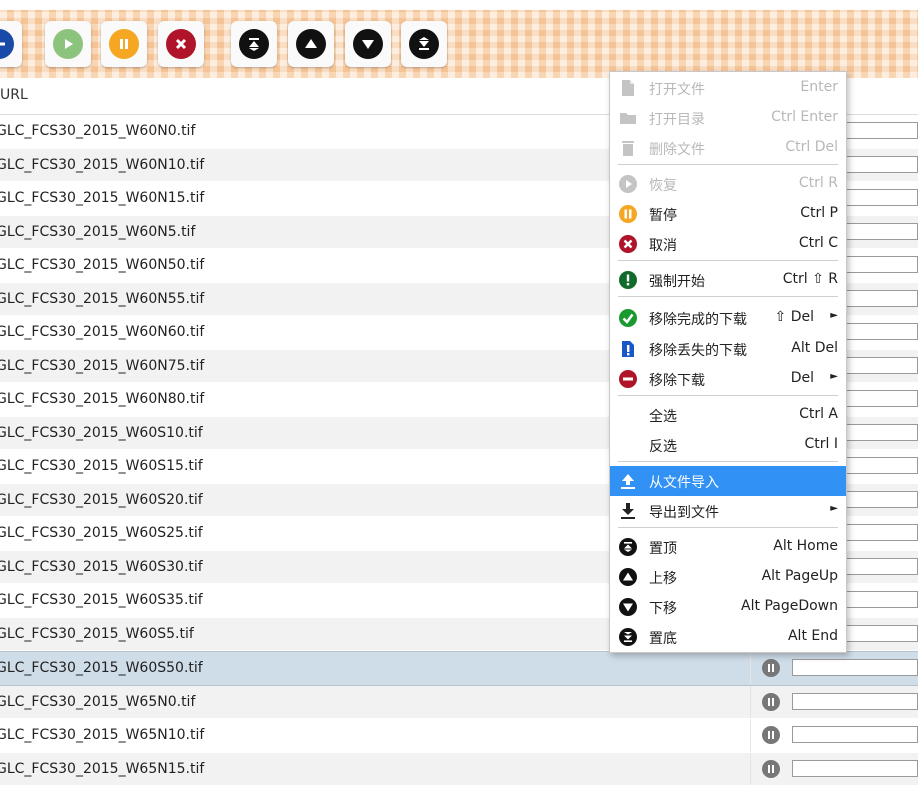  Describe the element at coordinates (728, 280) in the screenshot. I see `menu-item-force-start: 强制开始Ctrl ⇧ R` at that location.